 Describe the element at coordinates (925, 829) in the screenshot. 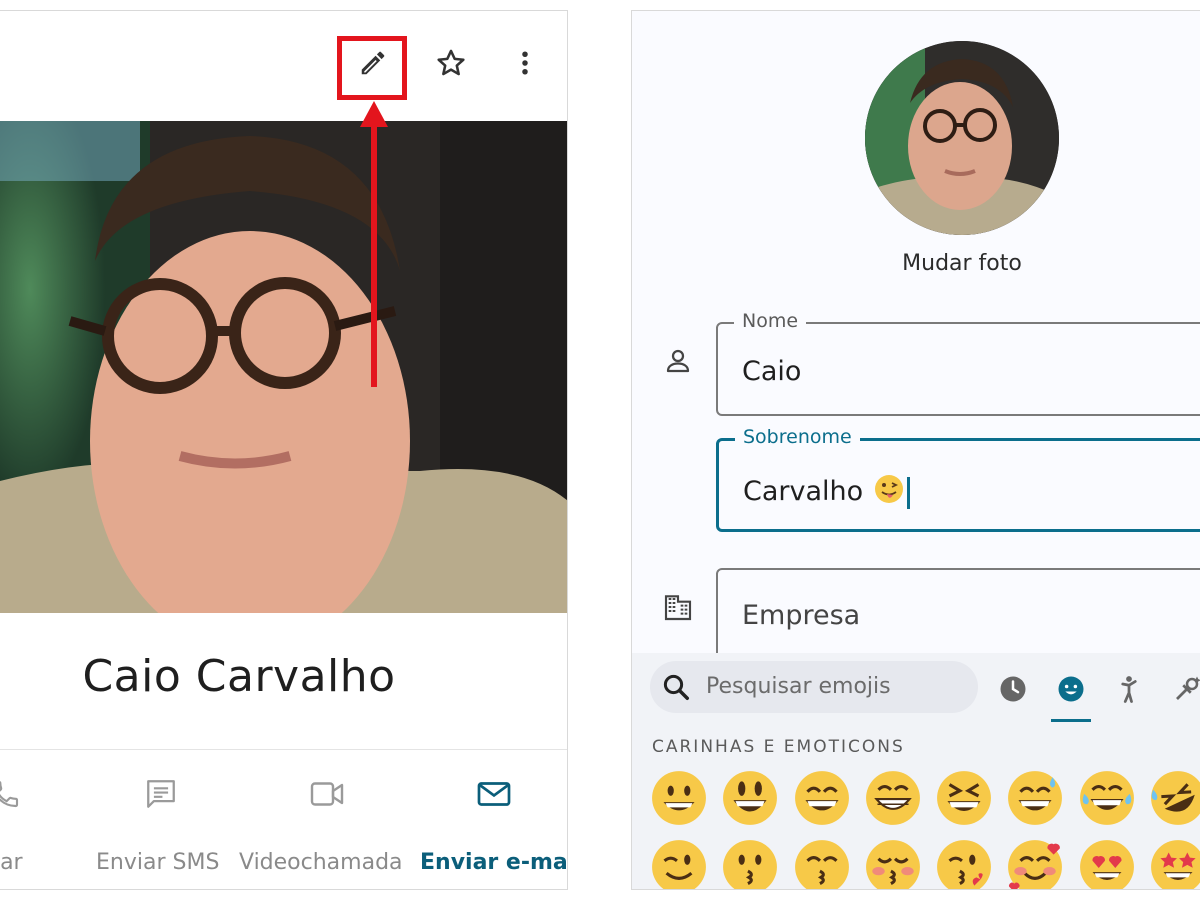

I see `emoji-grid` at that location.